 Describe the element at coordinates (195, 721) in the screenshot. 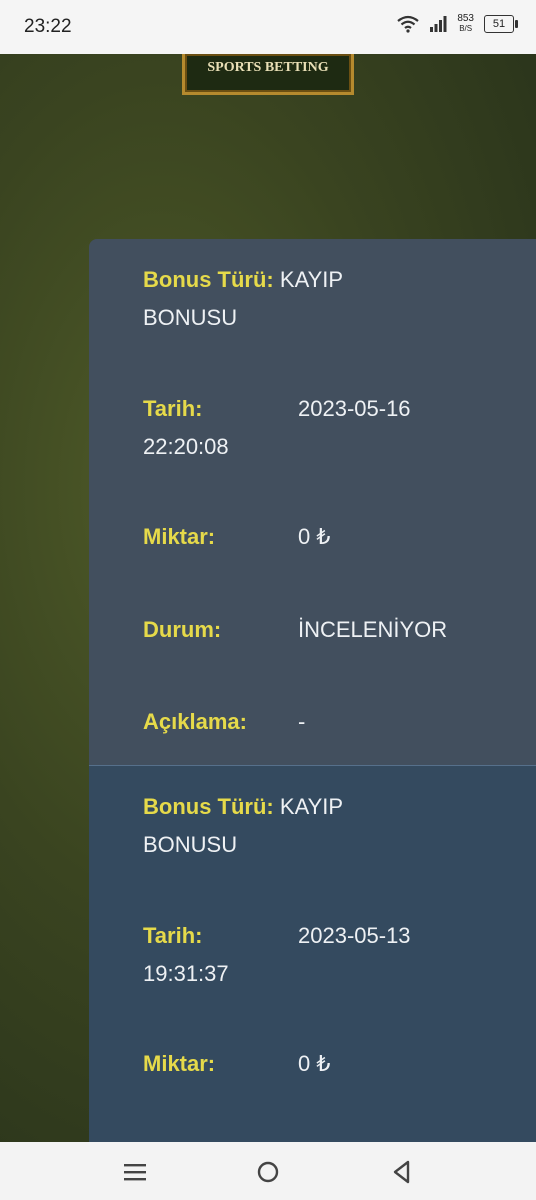

I see `description-label: Açıklama:` at that location.